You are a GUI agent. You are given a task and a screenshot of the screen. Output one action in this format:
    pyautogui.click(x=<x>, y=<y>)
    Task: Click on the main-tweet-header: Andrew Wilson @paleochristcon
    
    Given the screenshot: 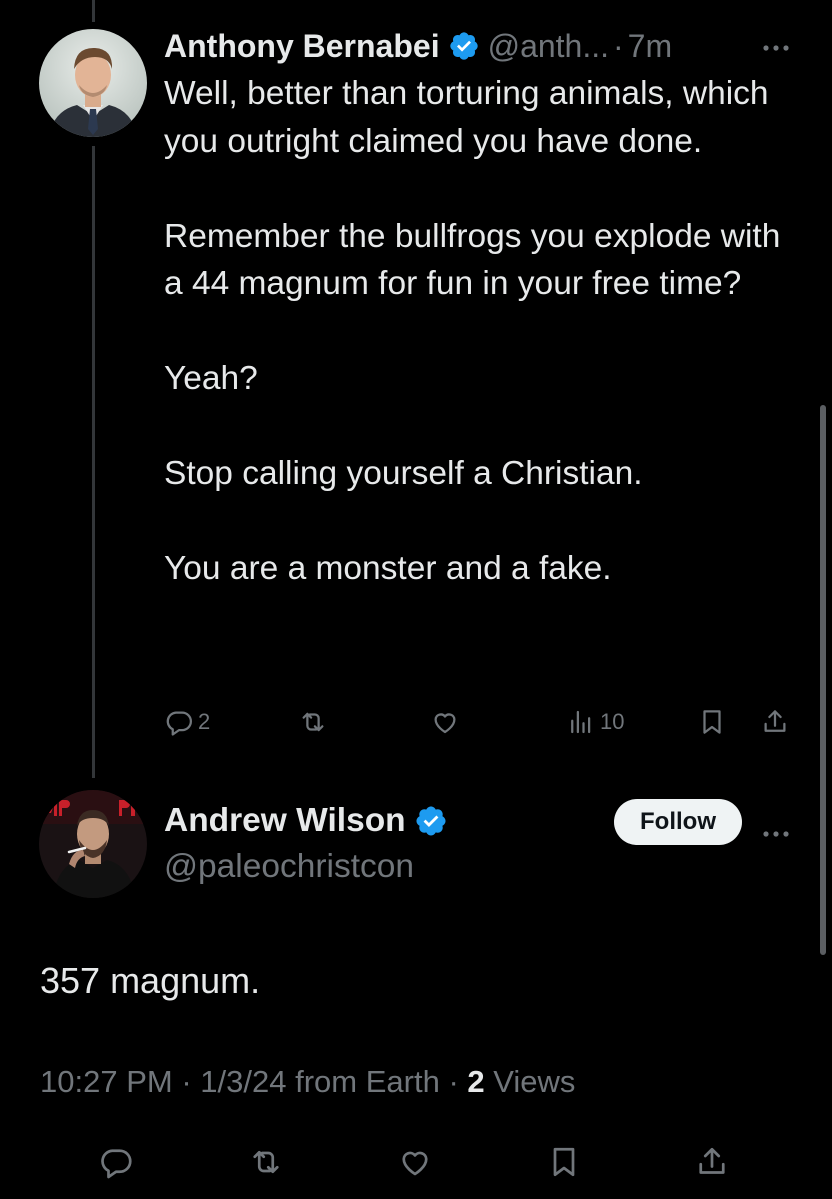 What is the action you would take?
    pyautogui.click(x=310, y=844)
    